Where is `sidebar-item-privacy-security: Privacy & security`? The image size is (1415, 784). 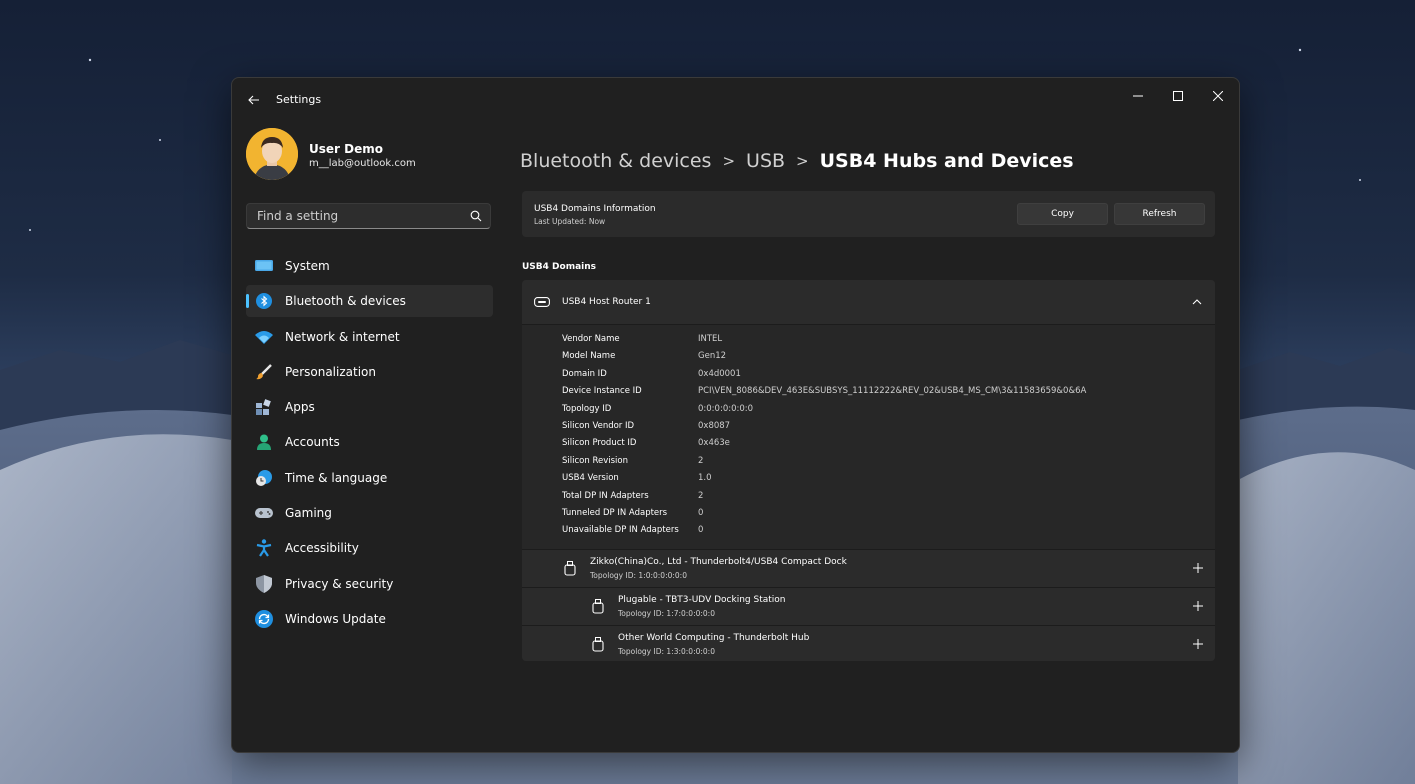 sidebar-item-privacy-security: Privacy & security is located at coordinates (369, 584).